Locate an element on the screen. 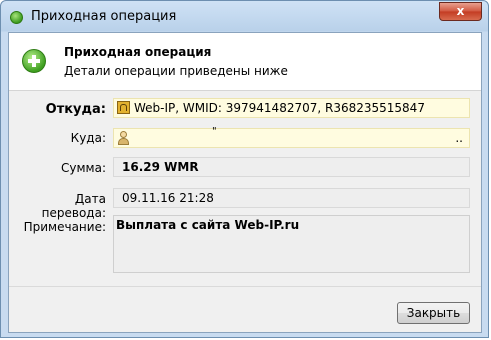 This screenshot has height=340, width=491. note-label: Примечание: is located at coordinates (64, 227).